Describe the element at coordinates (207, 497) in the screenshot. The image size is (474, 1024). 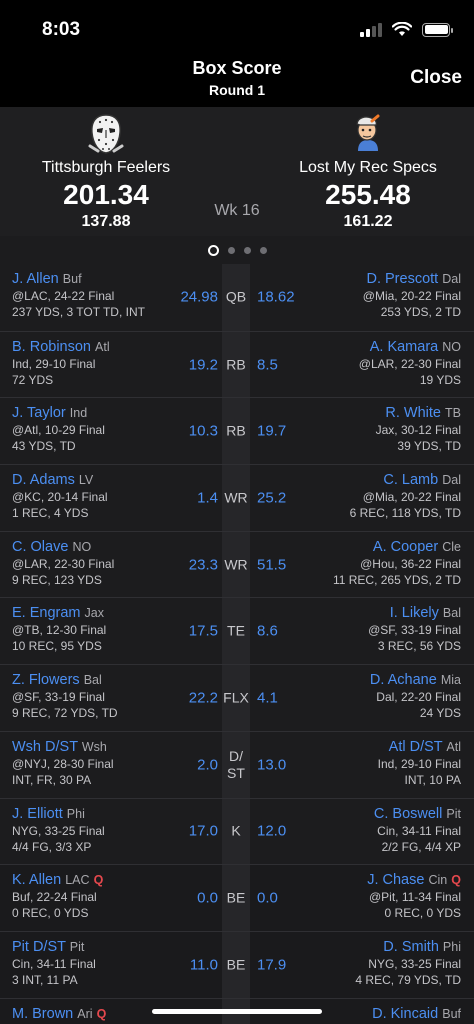
I see `left-points: 1.4` at that location.